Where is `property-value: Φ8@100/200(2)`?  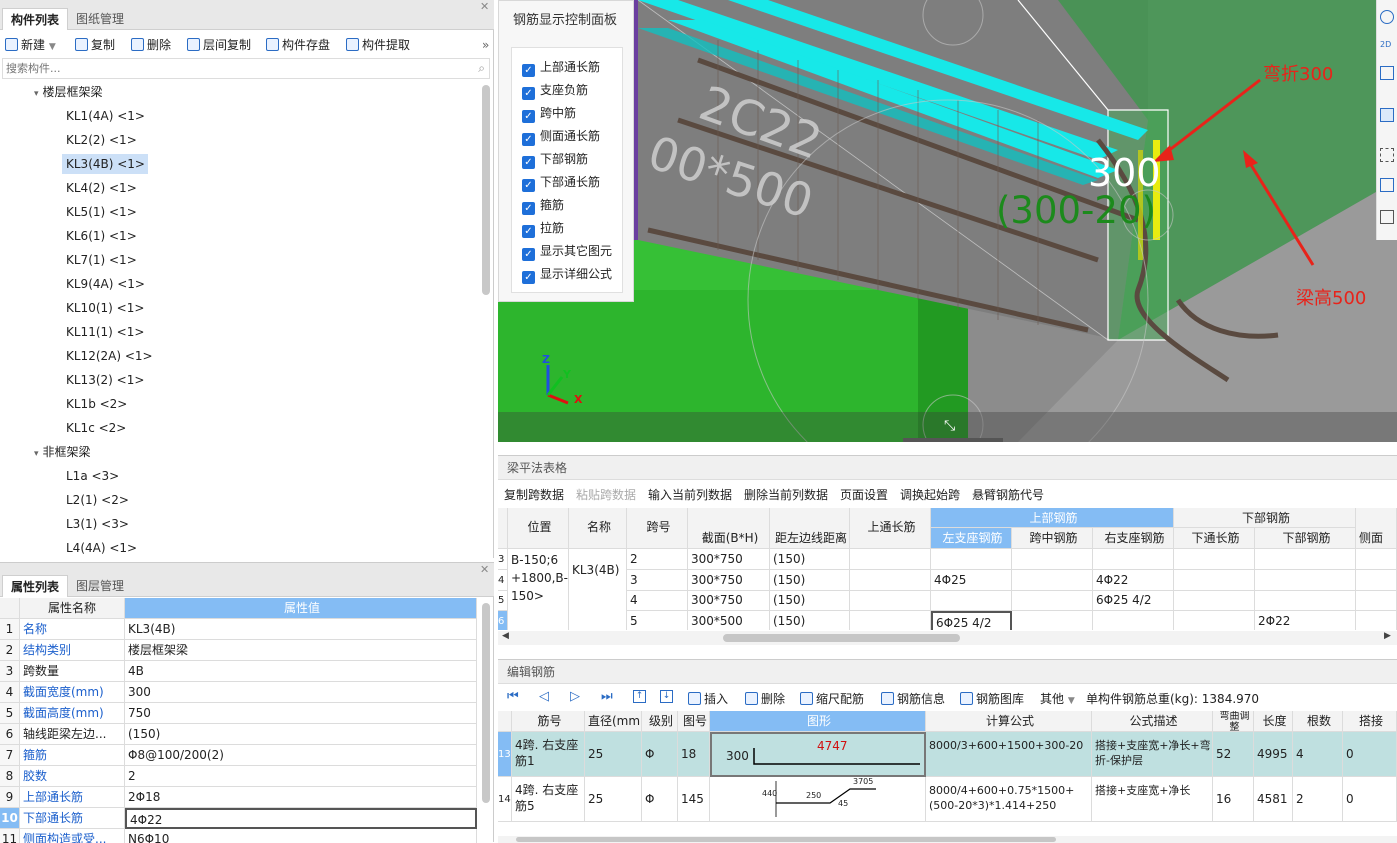 property-value: Φ8@100/200(2) is located at coordinates (301, 755).